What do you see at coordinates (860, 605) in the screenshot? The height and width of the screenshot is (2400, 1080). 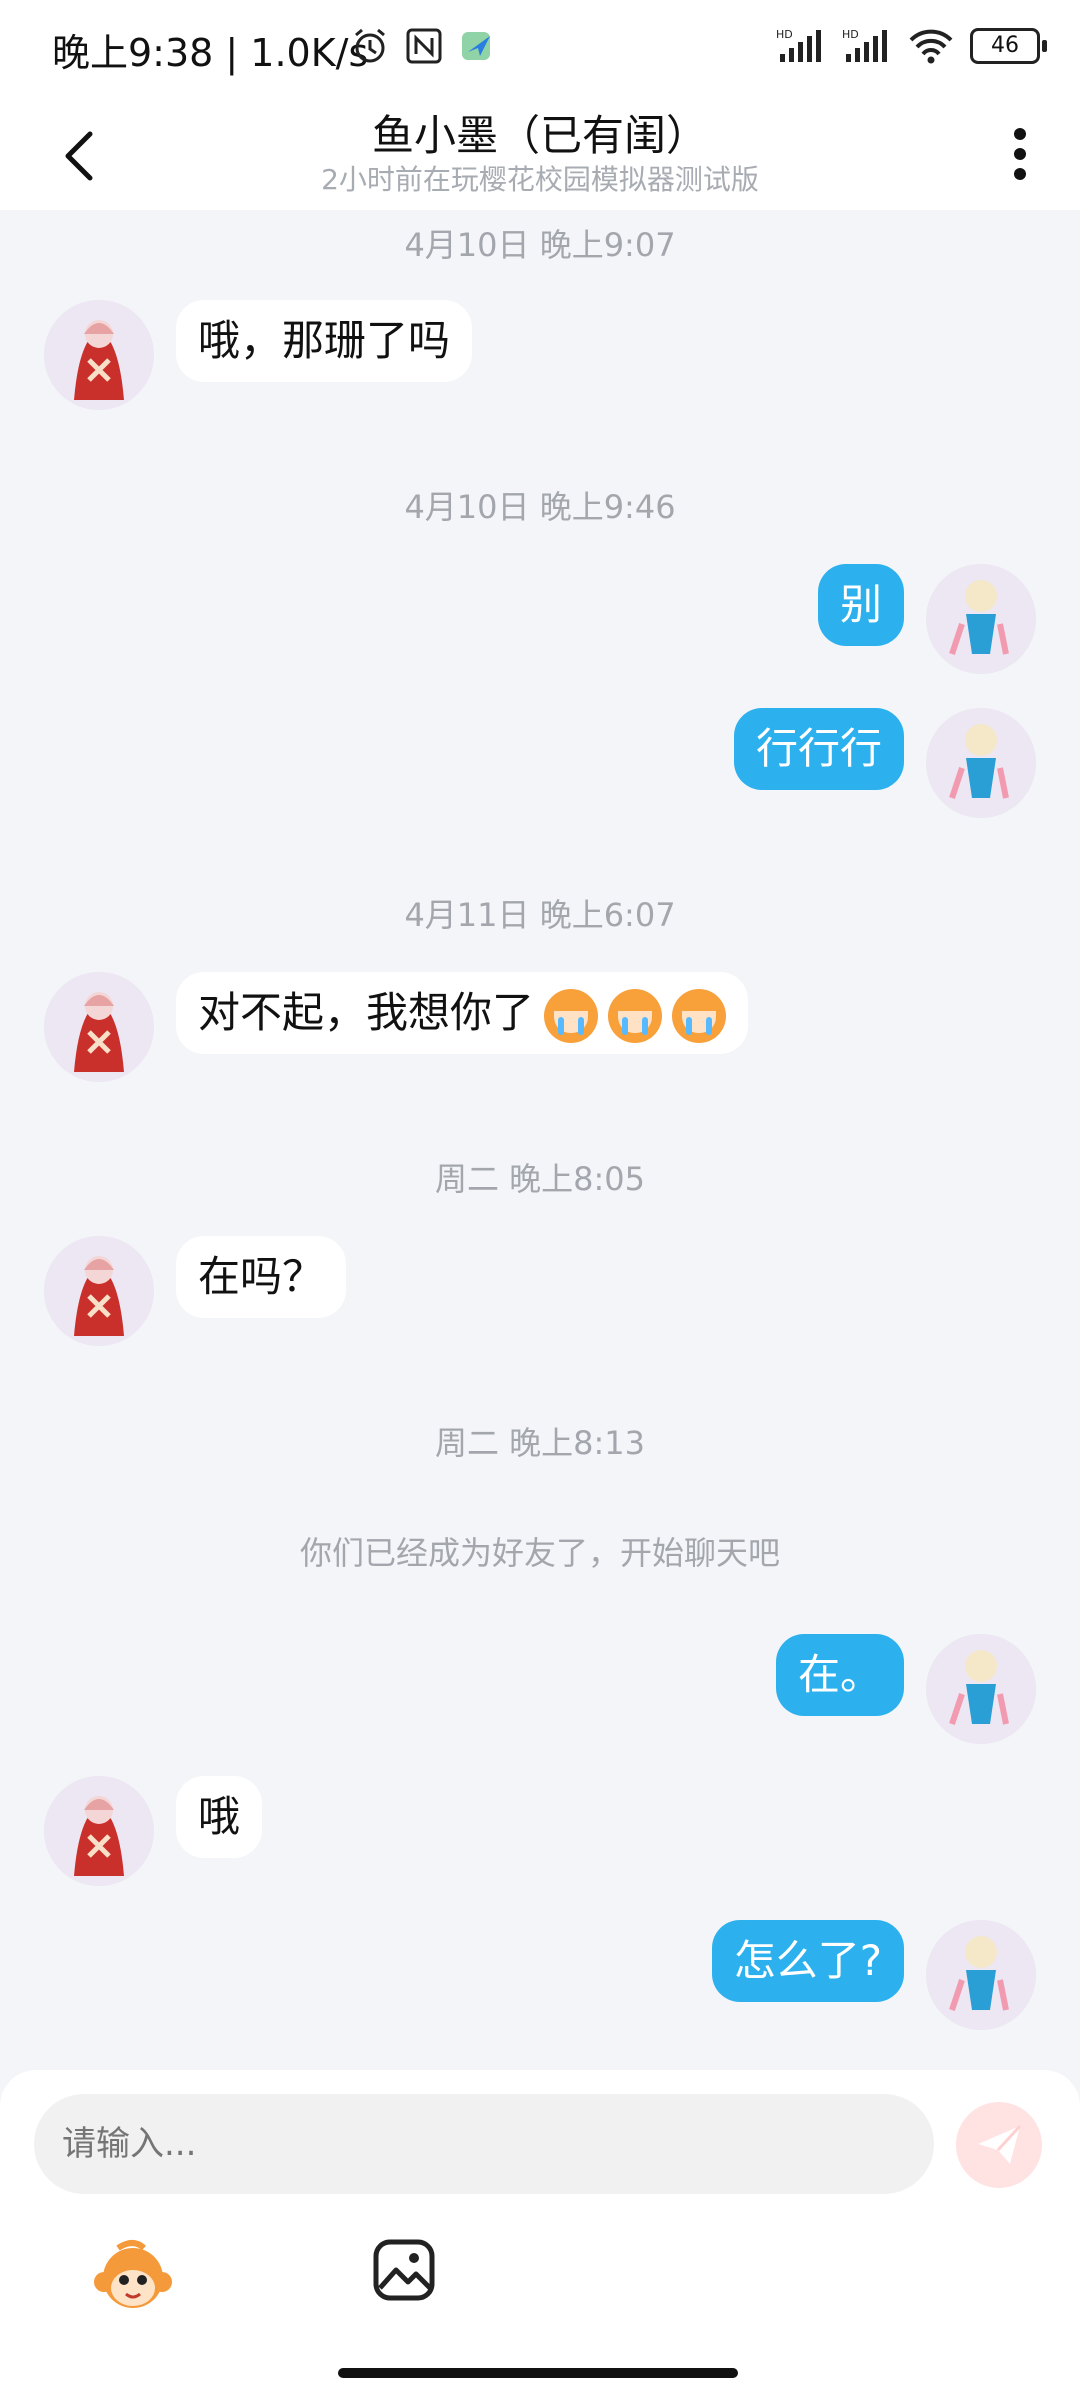 I see `message-bubble-outgoing: 别` at bounding box center [860, 605].